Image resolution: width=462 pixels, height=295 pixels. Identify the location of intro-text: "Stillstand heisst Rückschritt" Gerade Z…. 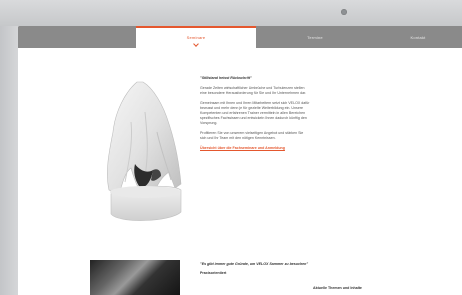
(255, 116).